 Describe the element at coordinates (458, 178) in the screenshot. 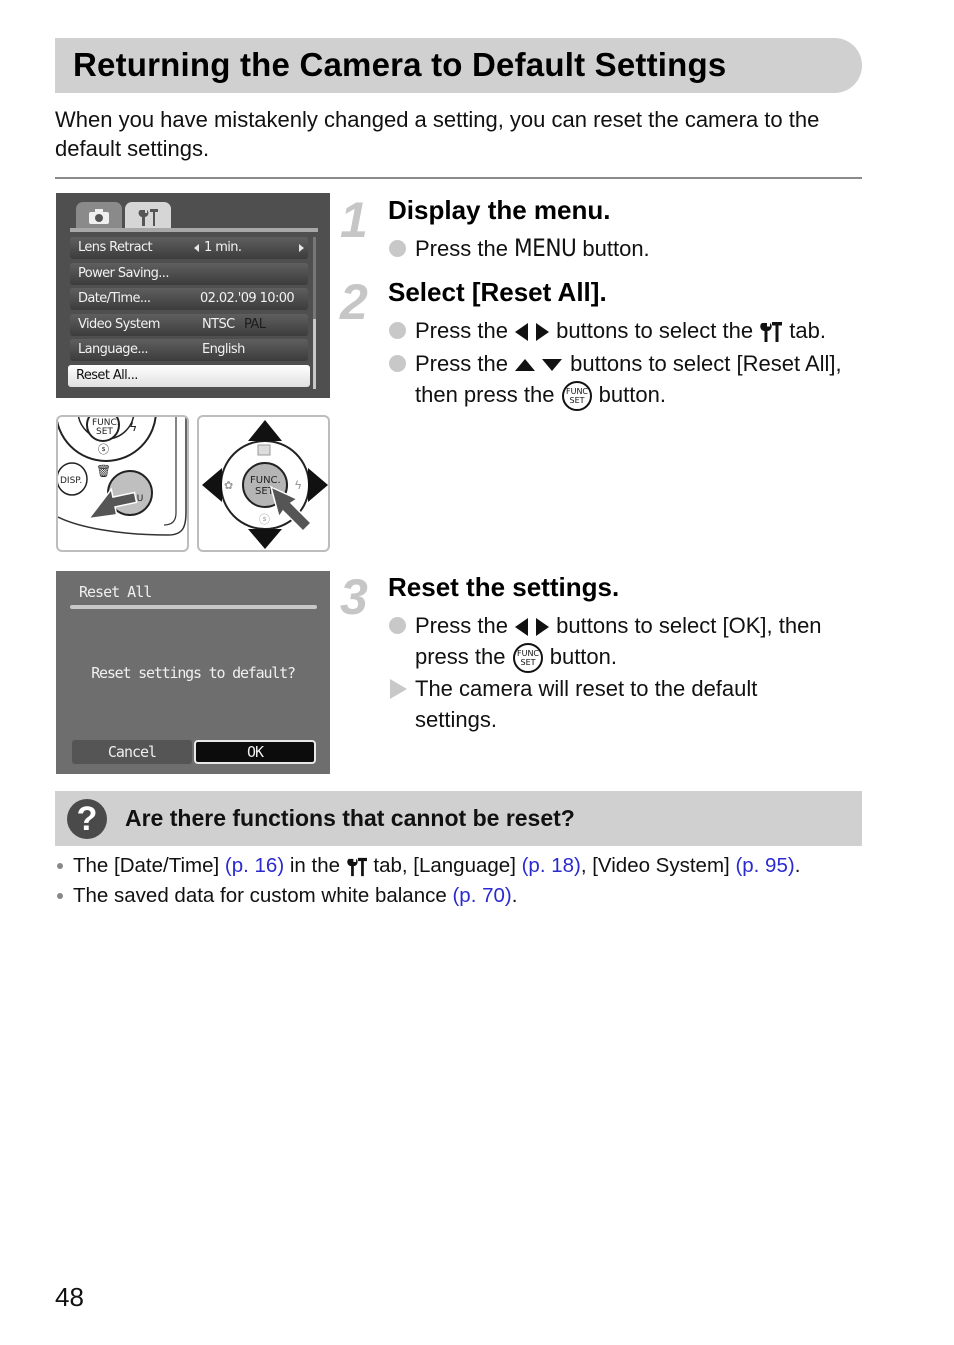

I see `divider` at that location.